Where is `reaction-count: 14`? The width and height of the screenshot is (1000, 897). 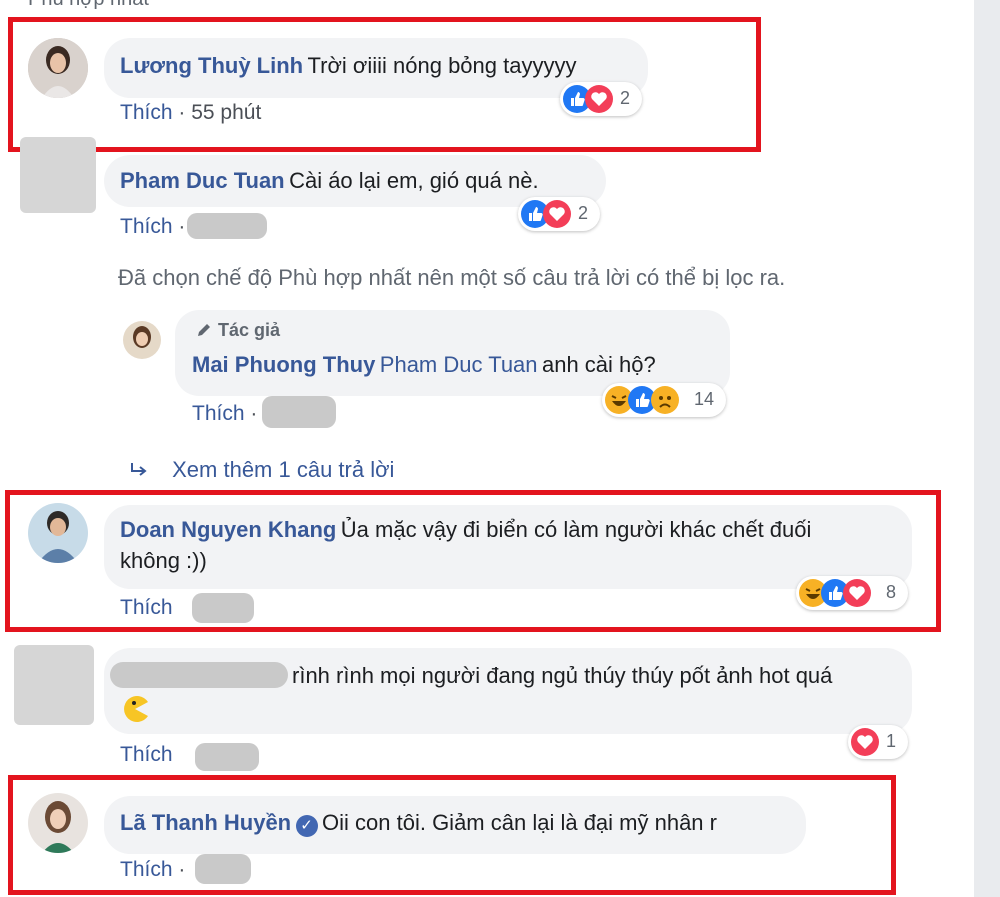
reaction-count: 14 is located at coordinates (704, 399).